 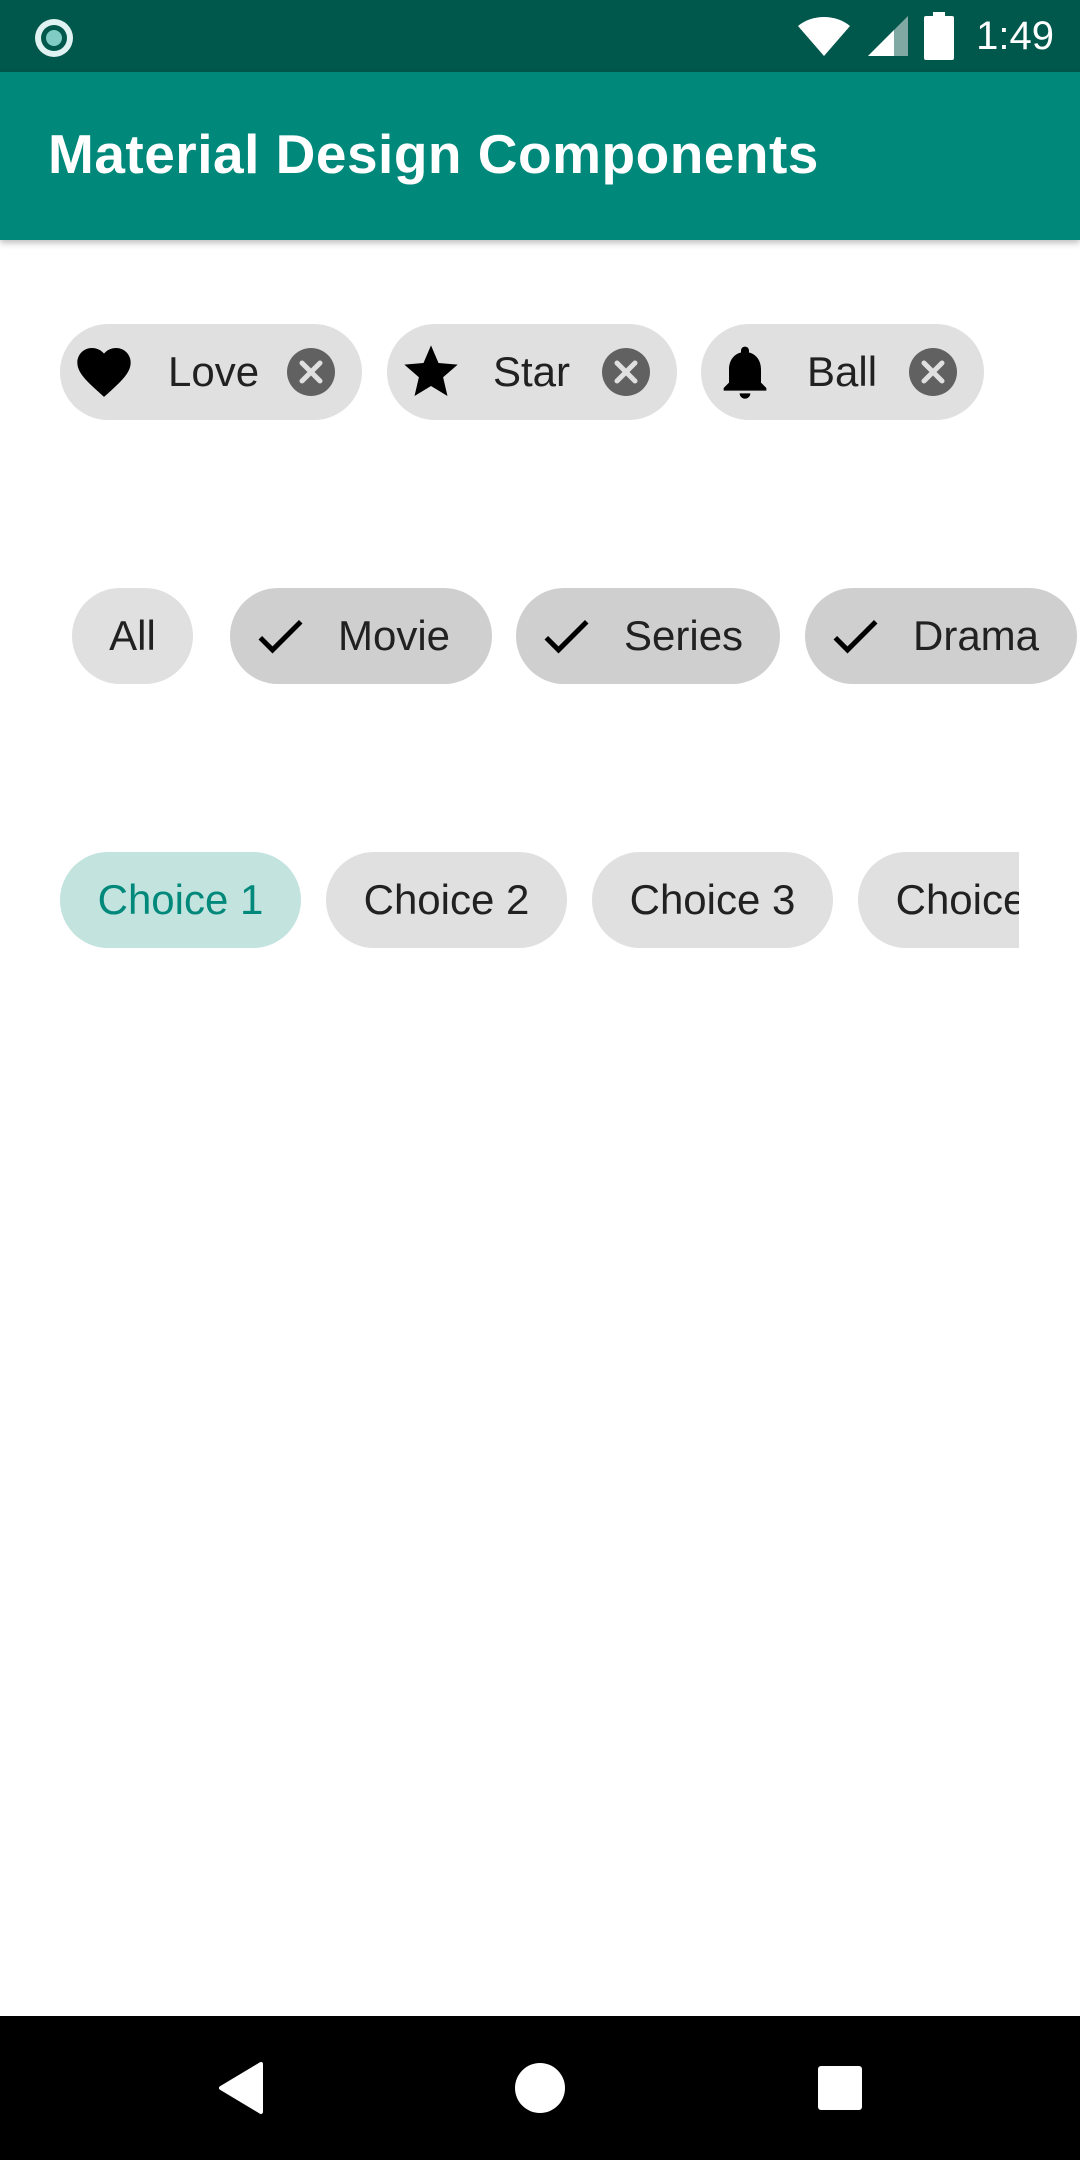 I want to click on recents-button, so click(x=840, y=2088).